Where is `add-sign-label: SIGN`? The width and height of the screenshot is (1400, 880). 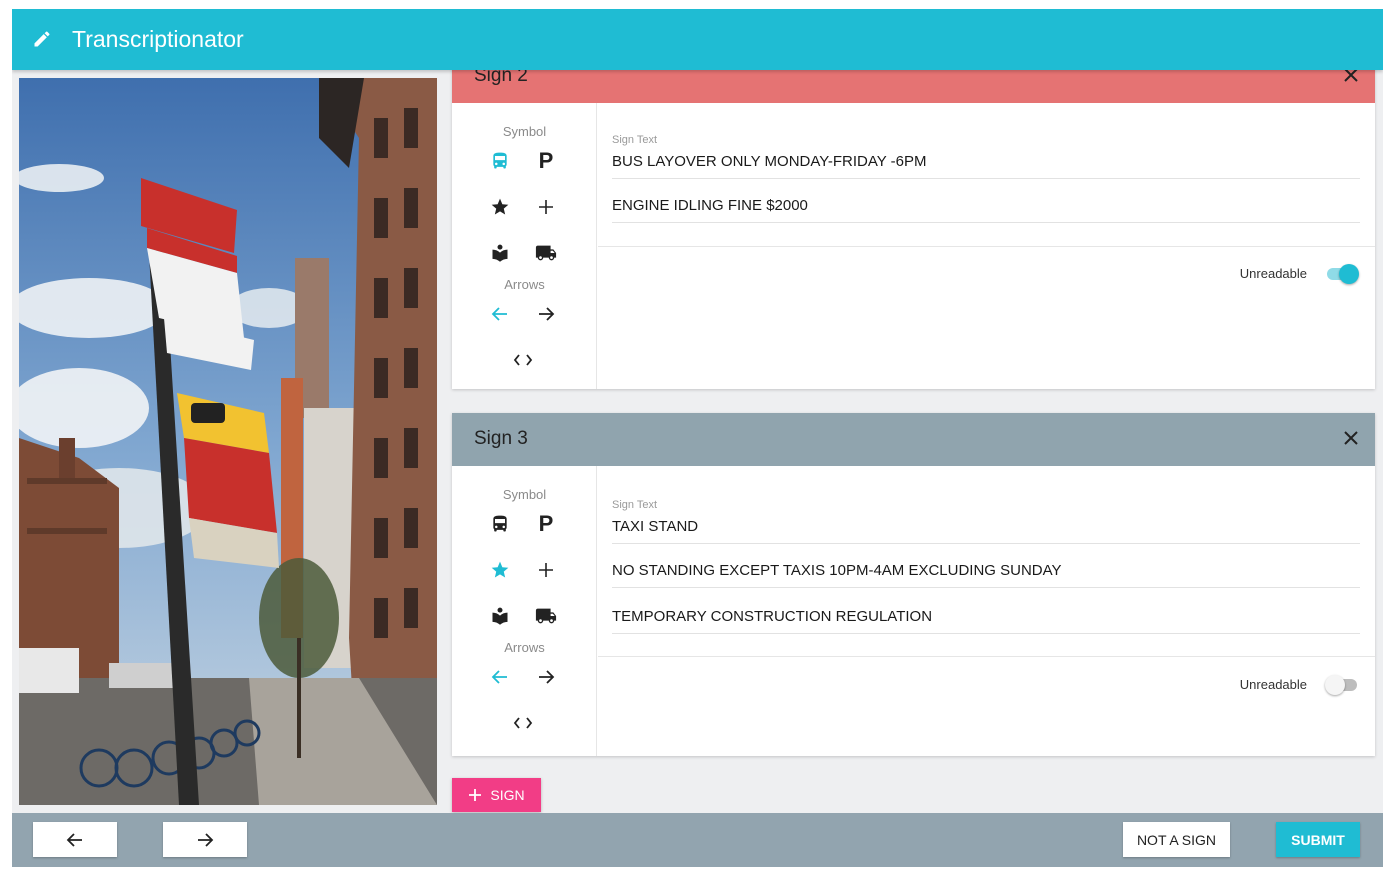 add-sign-label: SIGN is located at coordinates (507, 795).